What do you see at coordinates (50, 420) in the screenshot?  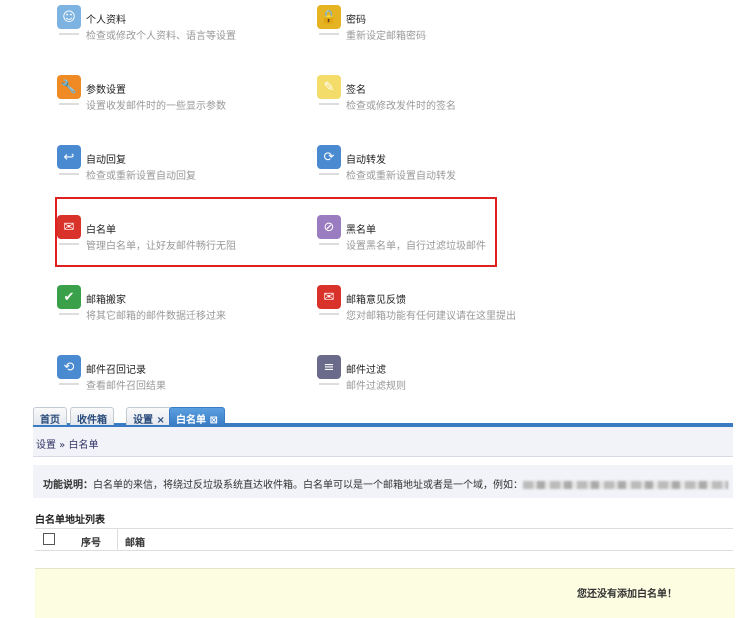 I see `tab-label: 首页` at bounding box center [50, 420].